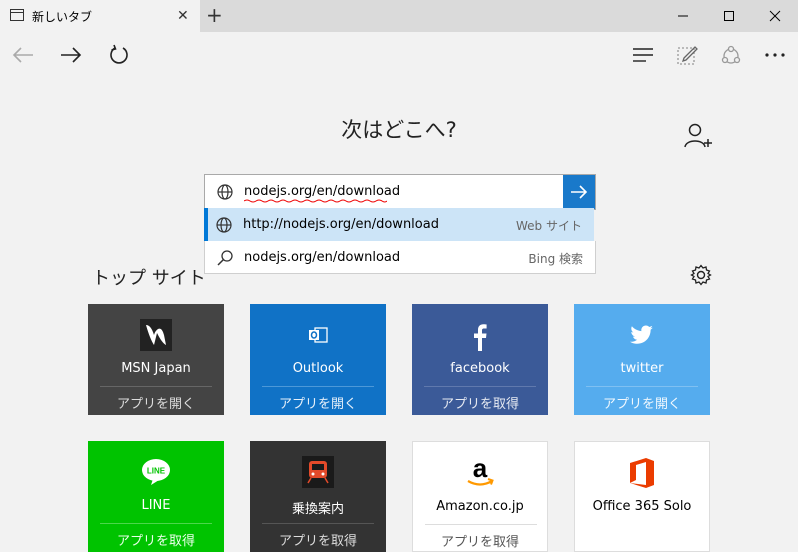 The image size is (798, 552). I want to click on refresh-button, so click(119, 55).